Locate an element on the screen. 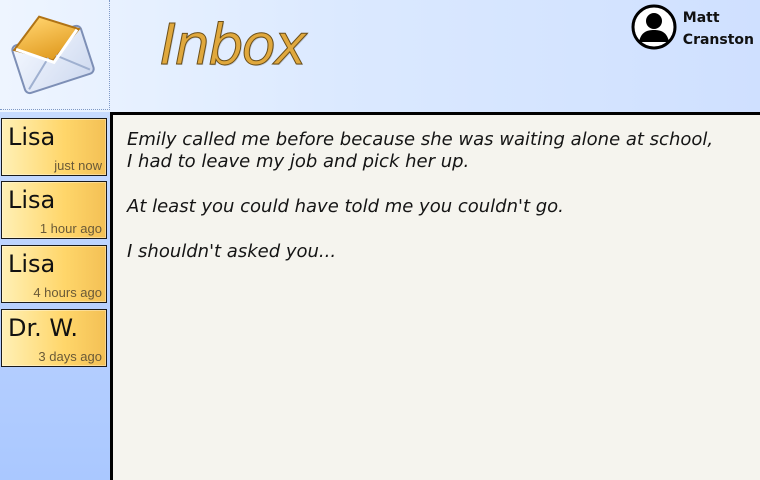 This screenshot has width=760, height=480. message-time: 3 days ago is located at coordinates (70, 356).